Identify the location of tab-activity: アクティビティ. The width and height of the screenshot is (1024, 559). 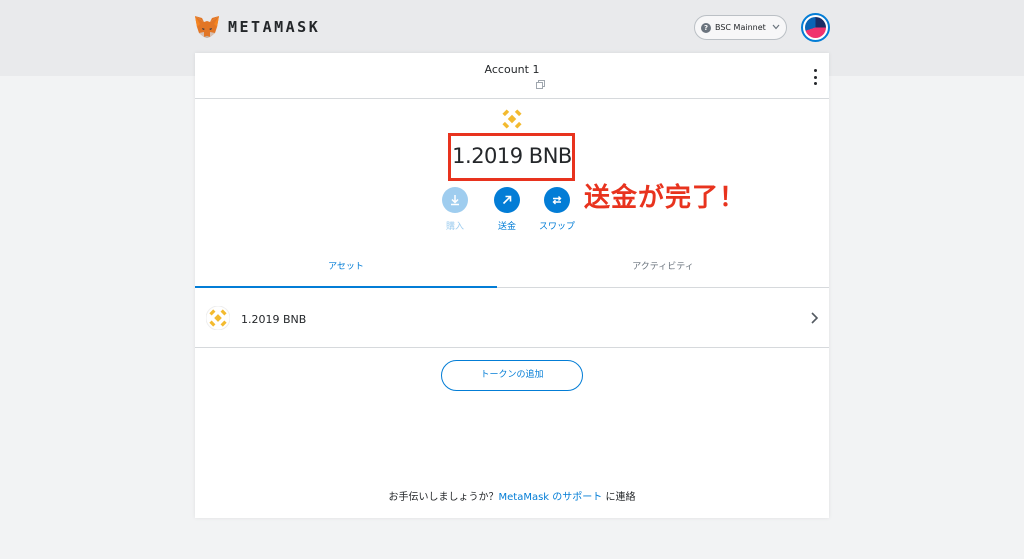
(663, 270).